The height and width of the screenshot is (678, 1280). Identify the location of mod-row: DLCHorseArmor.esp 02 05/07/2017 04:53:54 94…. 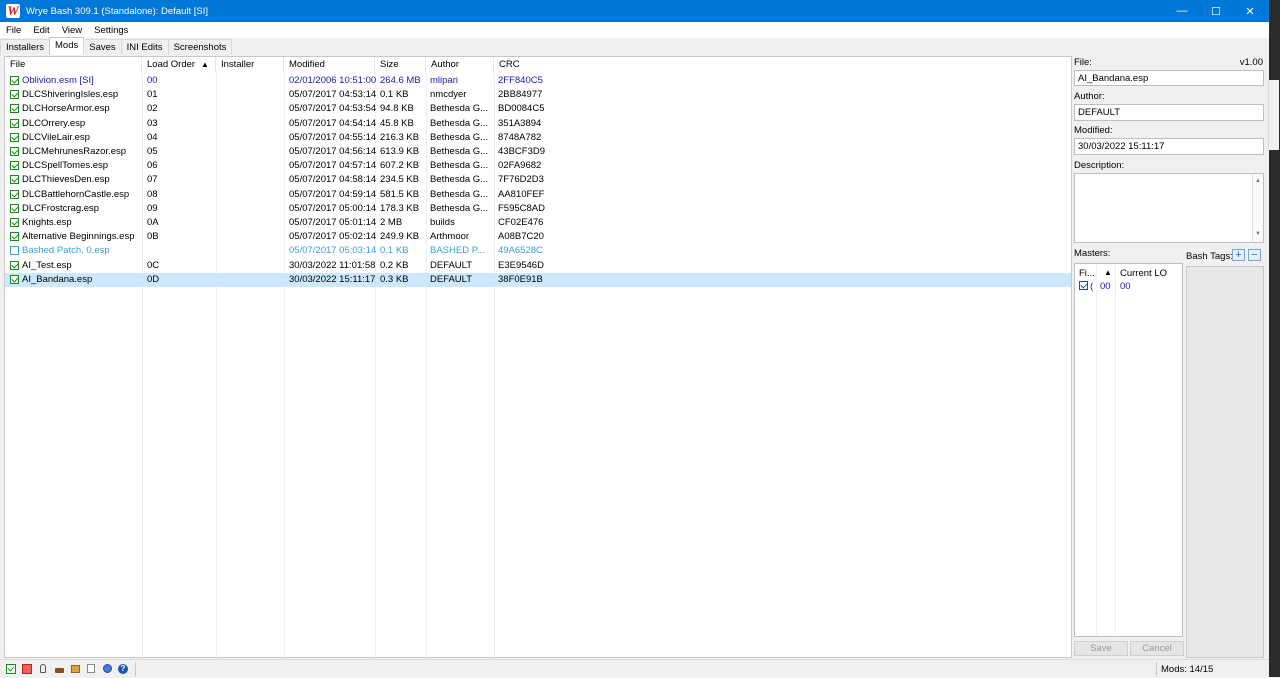
(538, 109).